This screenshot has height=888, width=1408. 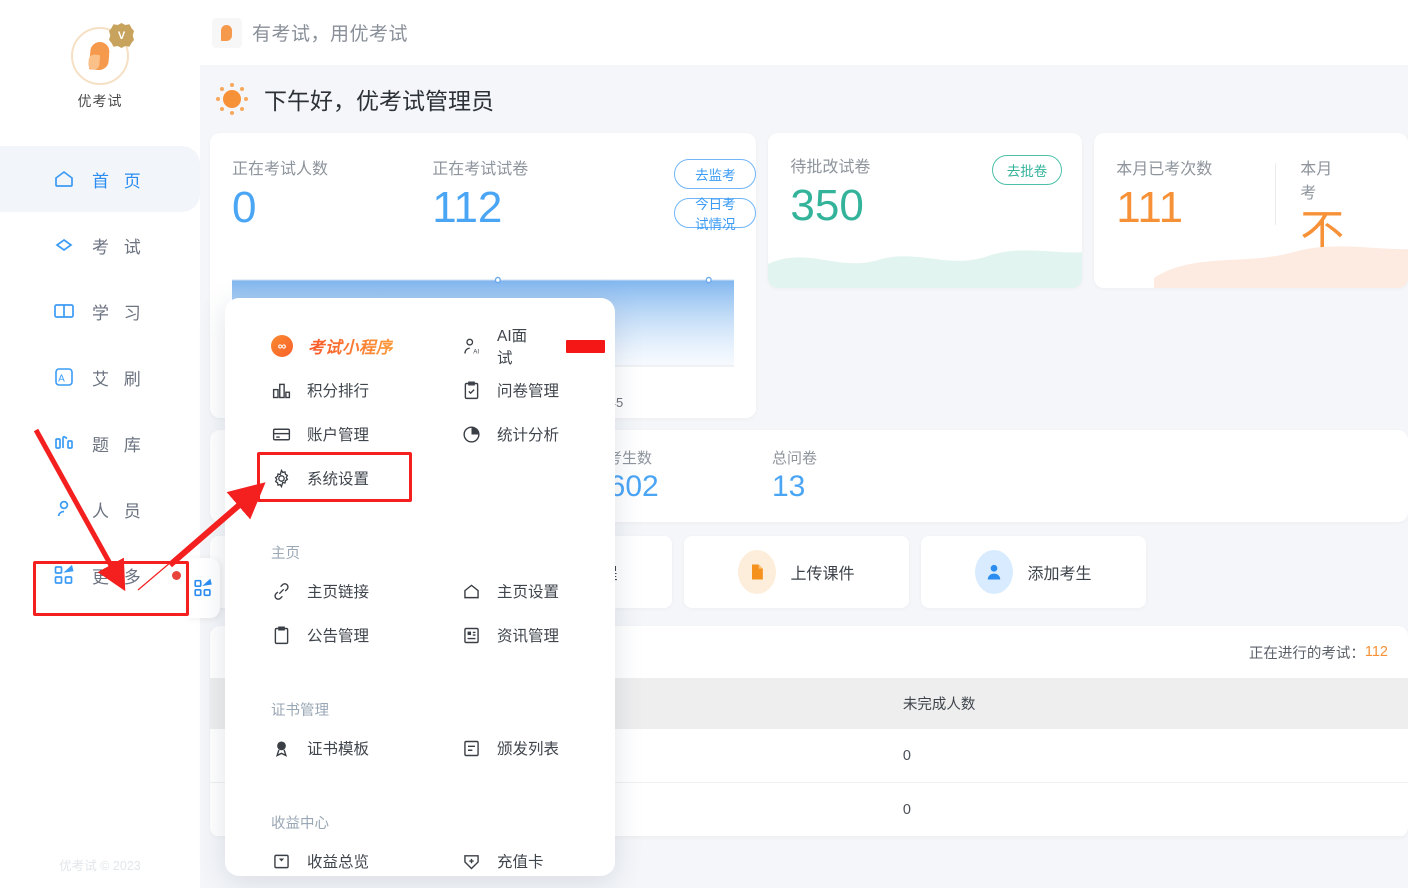 What do you see at coordinates (1376, 652) in the screenshot?
I see `summary-value: 112` at bounding box center [1376, 652].